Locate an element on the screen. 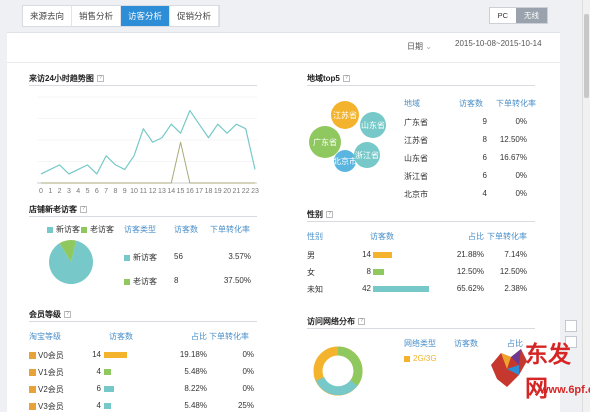 Image resolution: width=590 pixels, height=412 pixels. qrcode-icon is located at coordinates (571, 326).